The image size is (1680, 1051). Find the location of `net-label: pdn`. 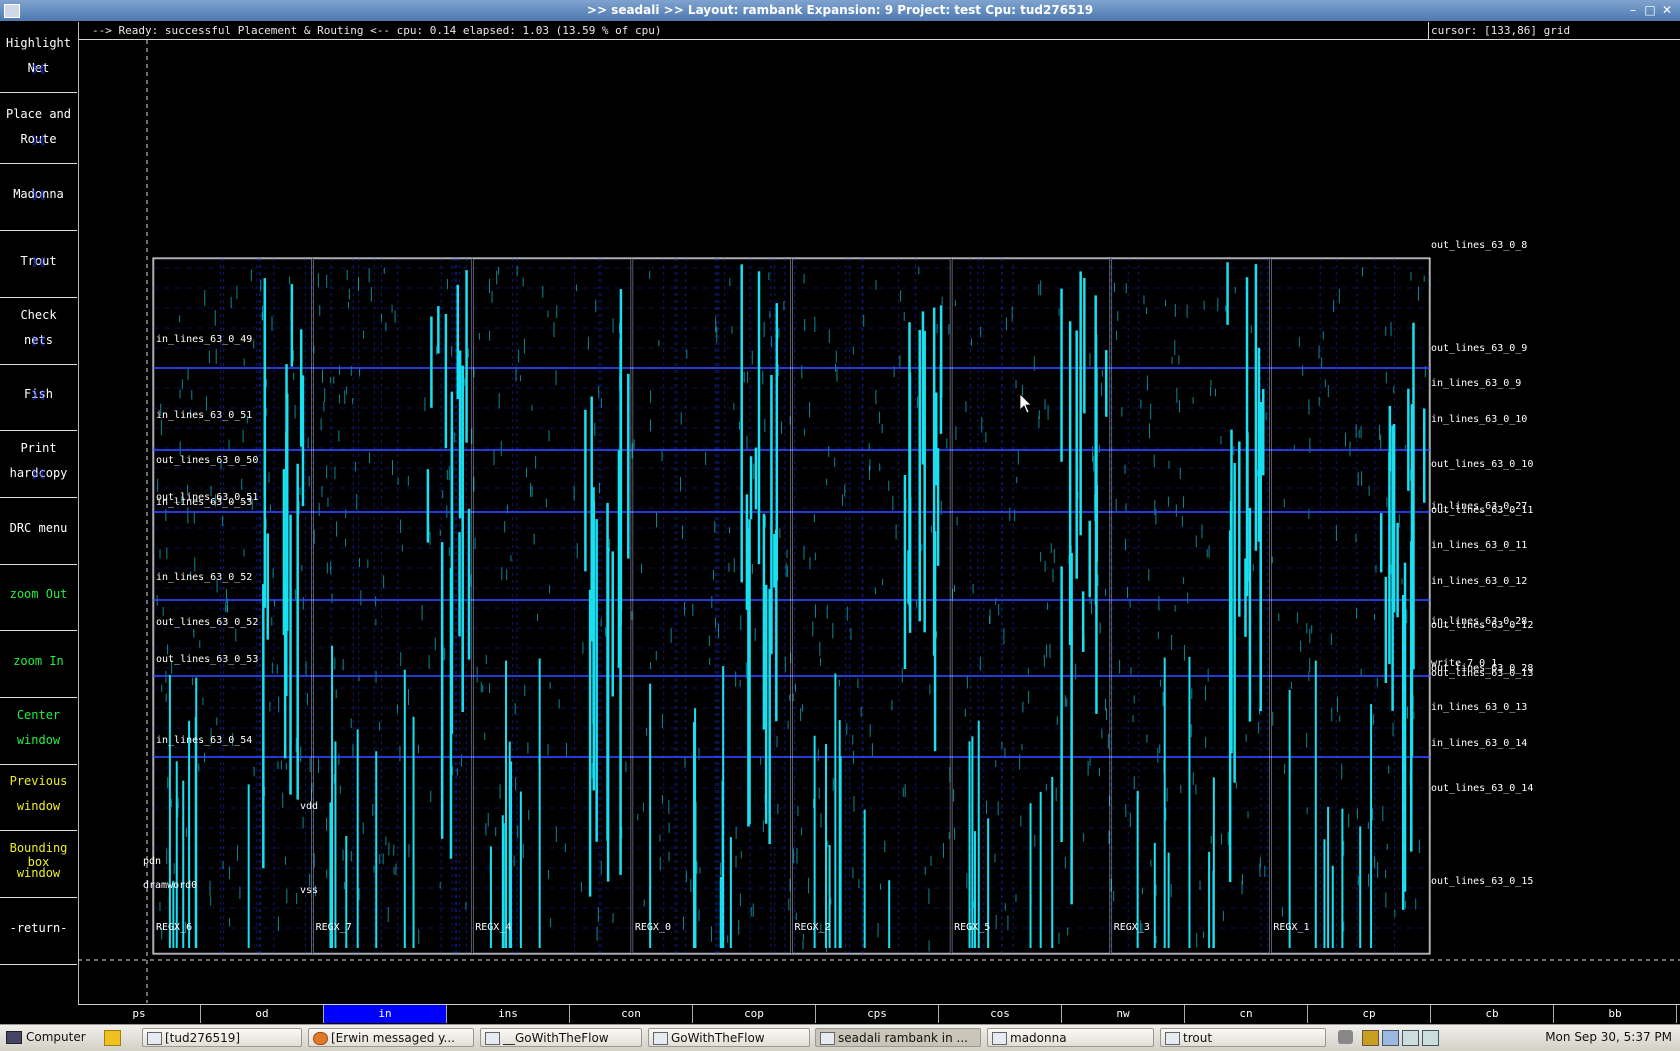

net-label: pdn is located at coordinates (152, 861).